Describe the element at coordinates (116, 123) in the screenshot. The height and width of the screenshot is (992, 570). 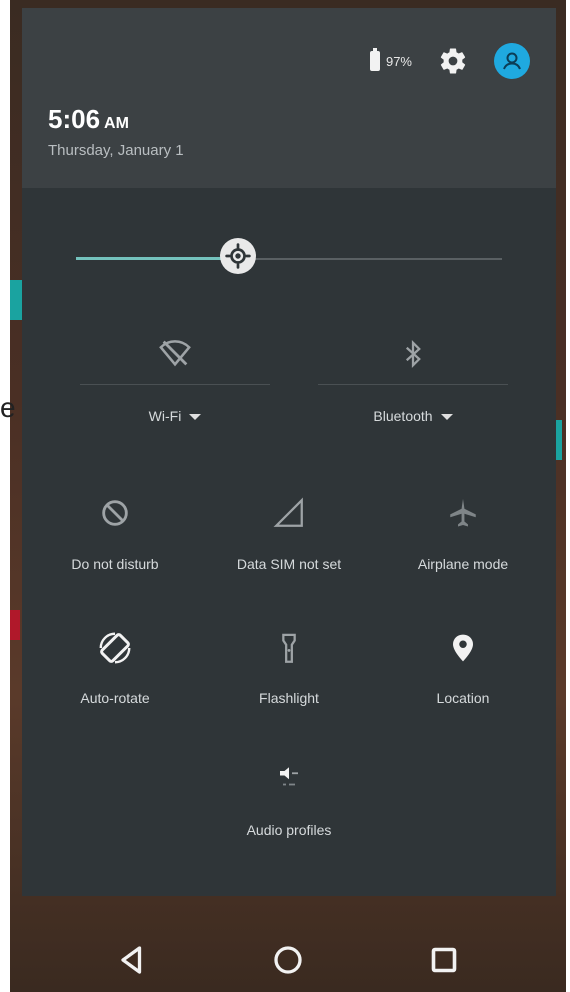
I see `clock-ampm: AM` at that location.